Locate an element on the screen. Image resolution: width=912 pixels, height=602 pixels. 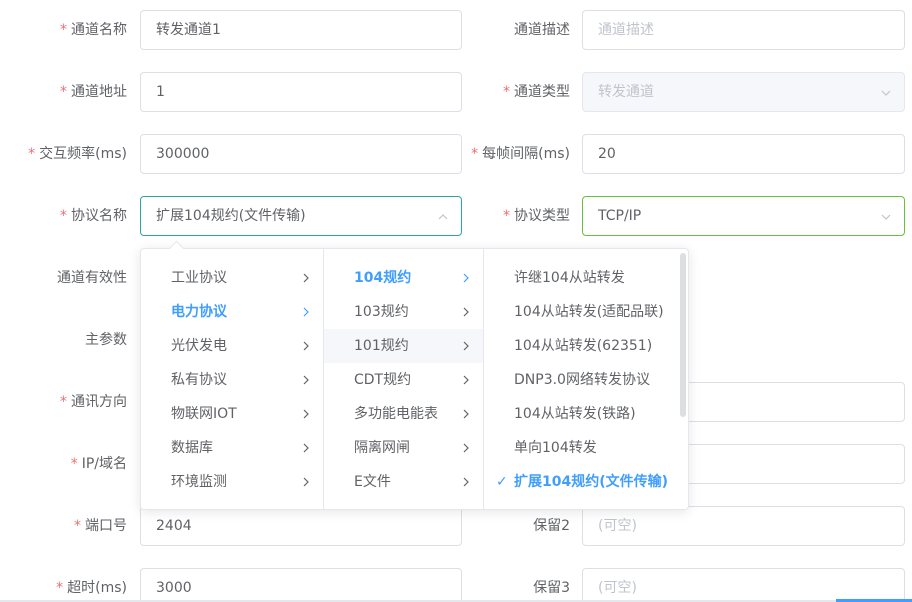
cascader-node: DNP3.0网络转发协议 is located at coordinates (586, 380).